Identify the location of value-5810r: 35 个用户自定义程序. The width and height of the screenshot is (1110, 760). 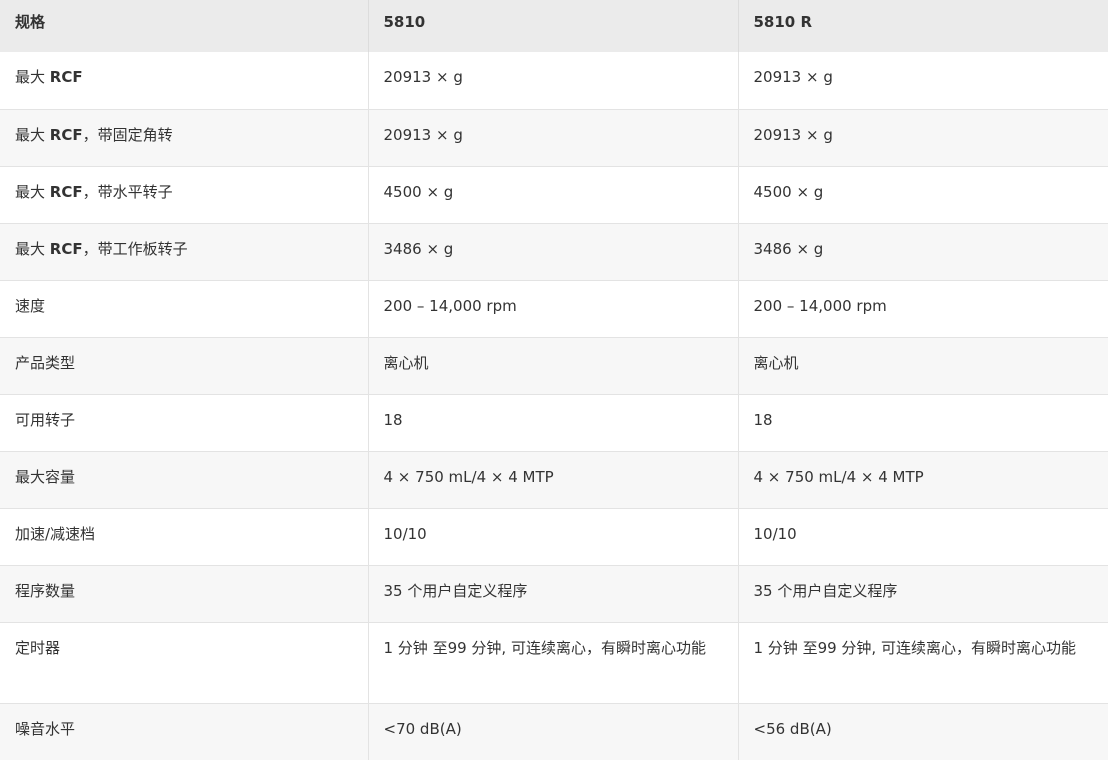
(923, 594).